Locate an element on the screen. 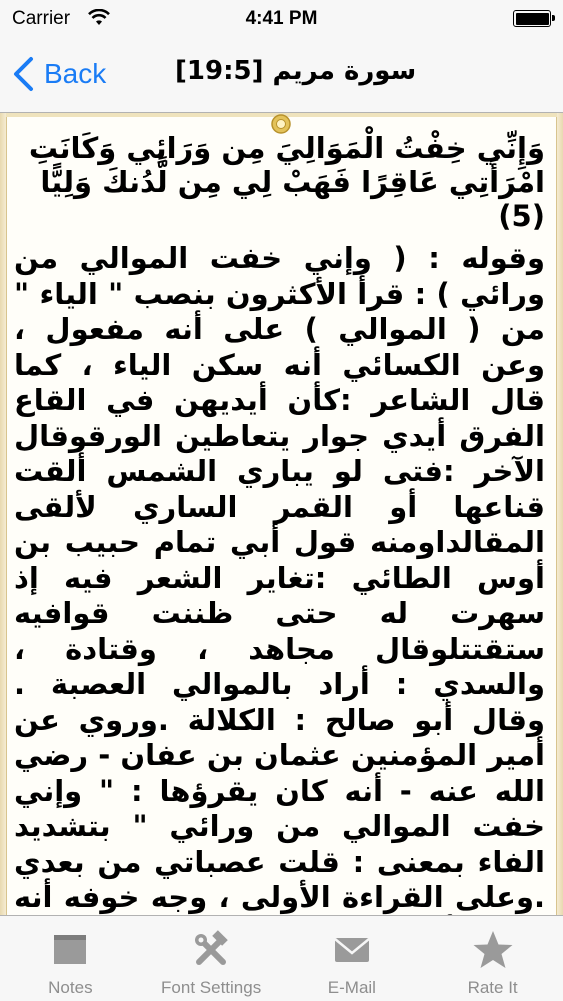 The image size is (563, 1001). tab-notes: Notes is located at coordinates (70, 958).